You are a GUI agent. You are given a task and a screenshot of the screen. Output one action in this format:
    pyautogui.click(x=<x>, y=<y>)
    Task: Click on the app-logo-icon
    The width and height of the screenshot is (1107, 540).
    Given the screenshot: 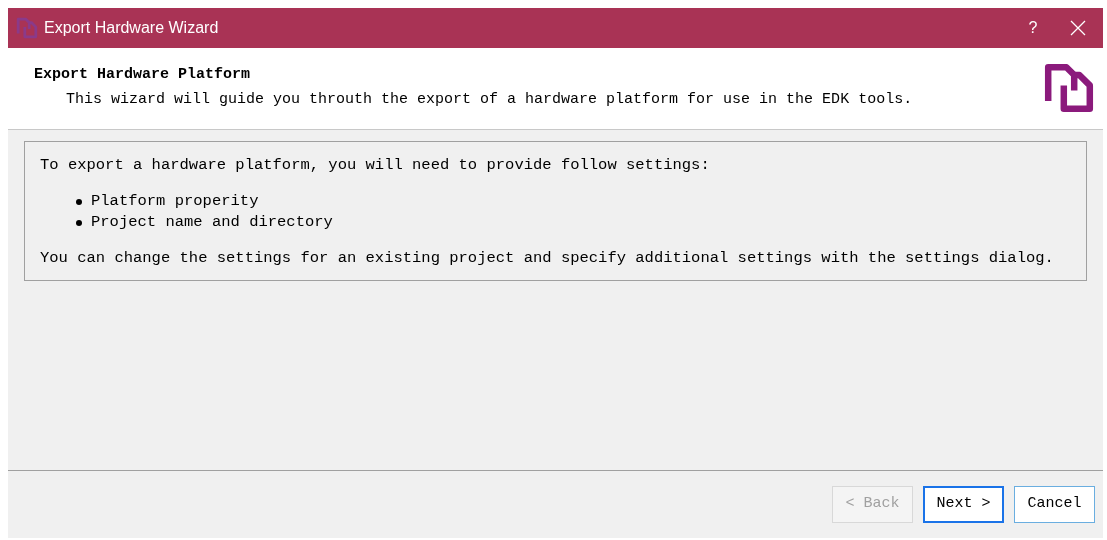 What is the action you would take?
    pyautogui.click(x=27, y=28)
    